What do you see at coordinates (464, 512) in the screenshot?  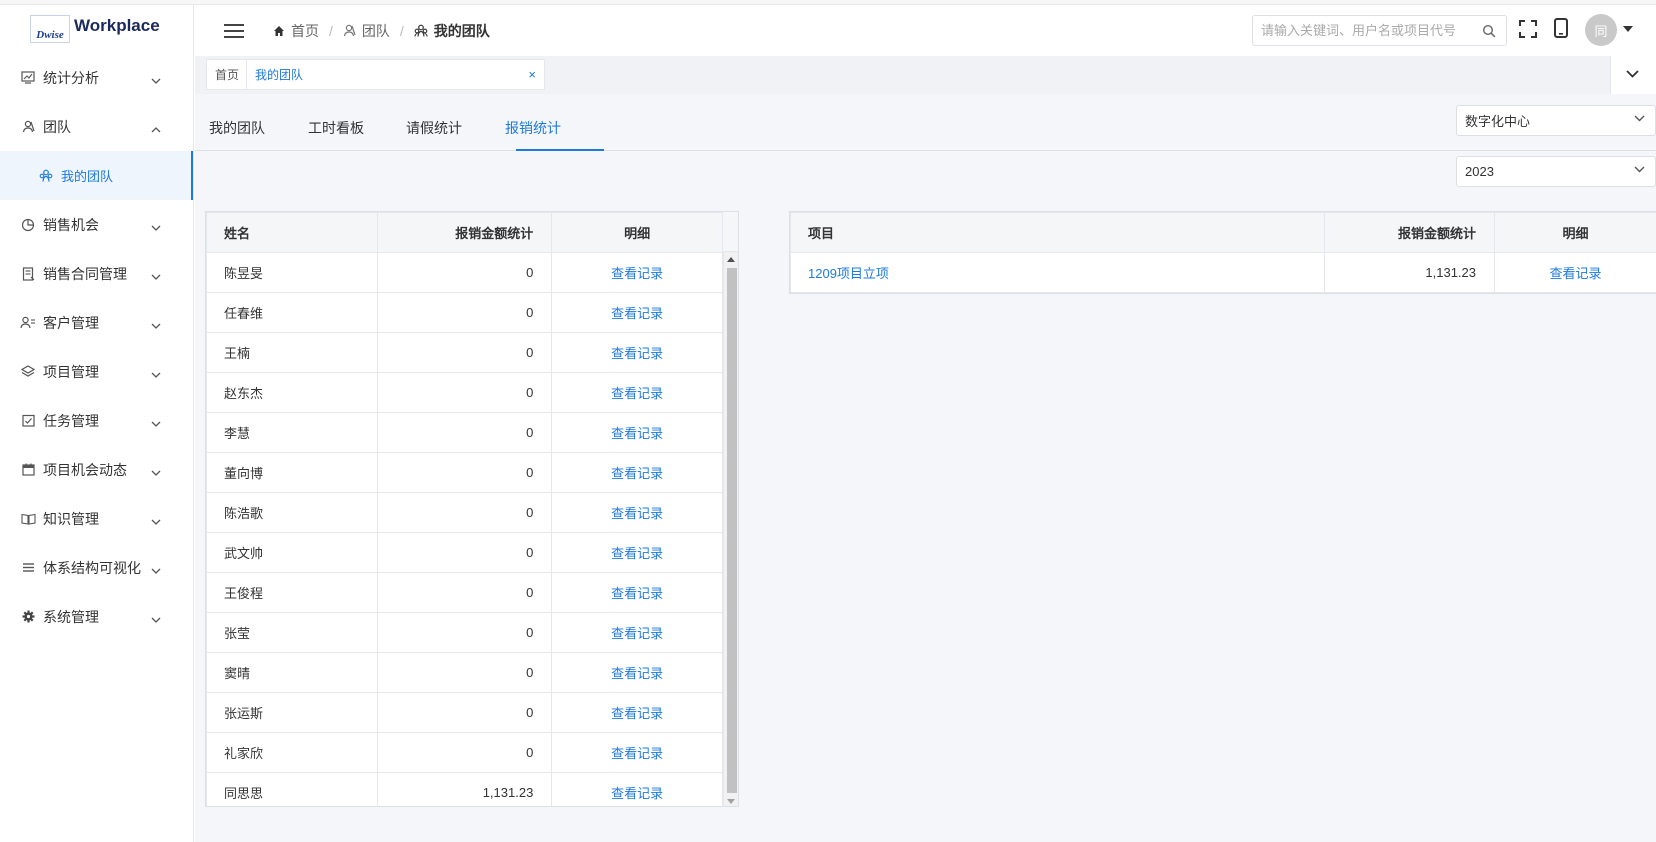 I see `table-row: 陈浩歌 0 查看记录` at bounding box center [464, 512].